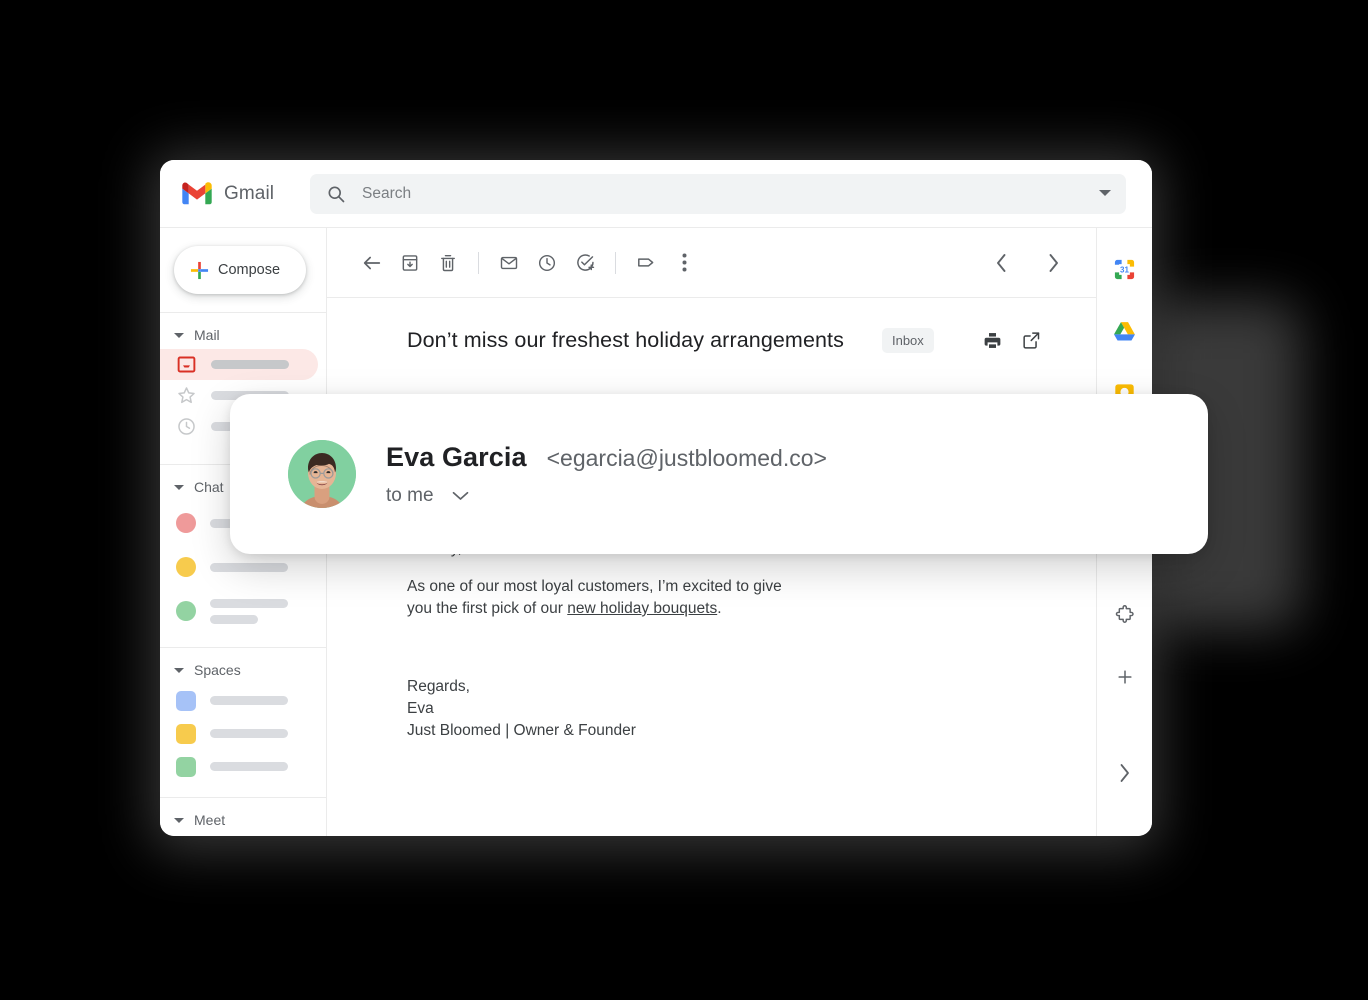 This screenshot has width=1368, height=1000. What do you see at coordinates (1125, 677) in the screenshot?
I see `add-addon-plus-icon` at bounding box center [1125, 677].